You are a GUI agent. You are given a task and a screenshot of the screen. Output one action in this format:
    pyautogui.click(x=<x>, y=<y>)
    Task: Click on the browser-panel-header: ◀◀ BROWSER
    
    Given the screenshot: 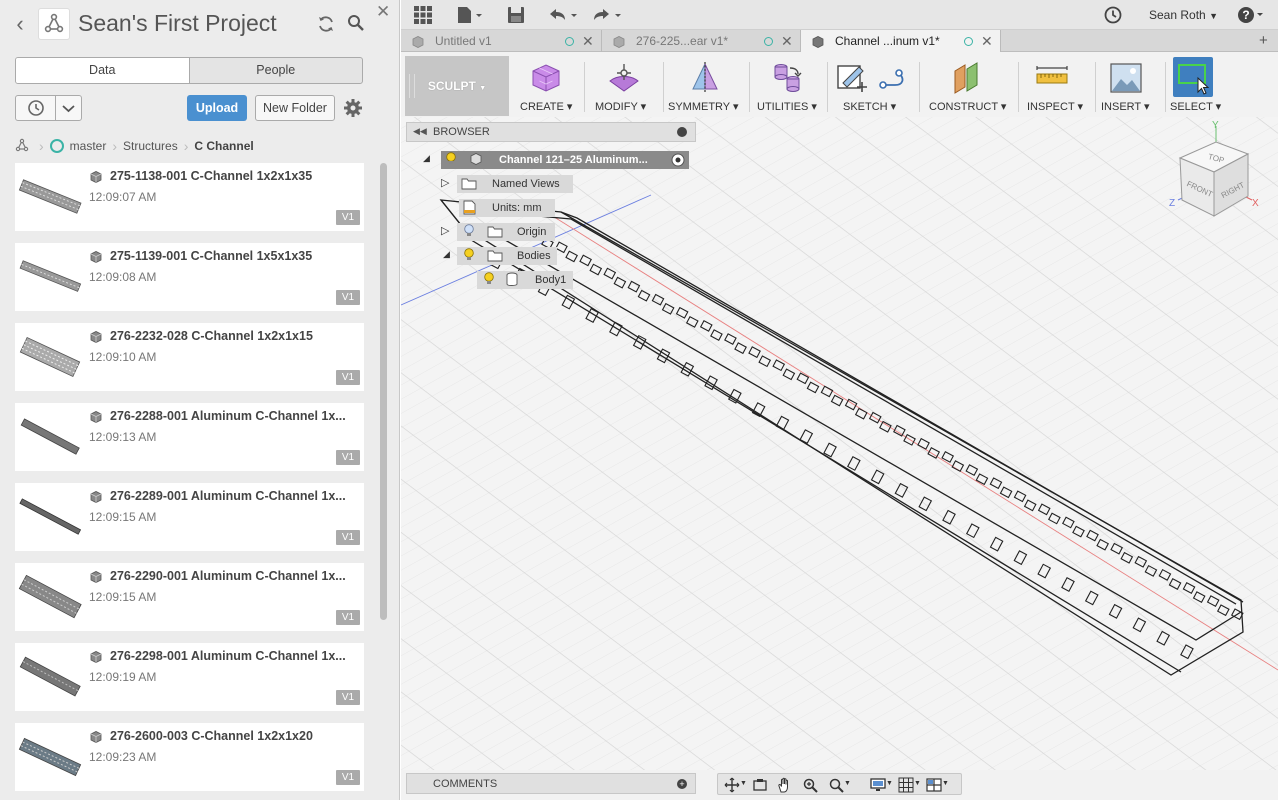 What is the action you would take?
    pyautogui.click(x=551, y=132)
    